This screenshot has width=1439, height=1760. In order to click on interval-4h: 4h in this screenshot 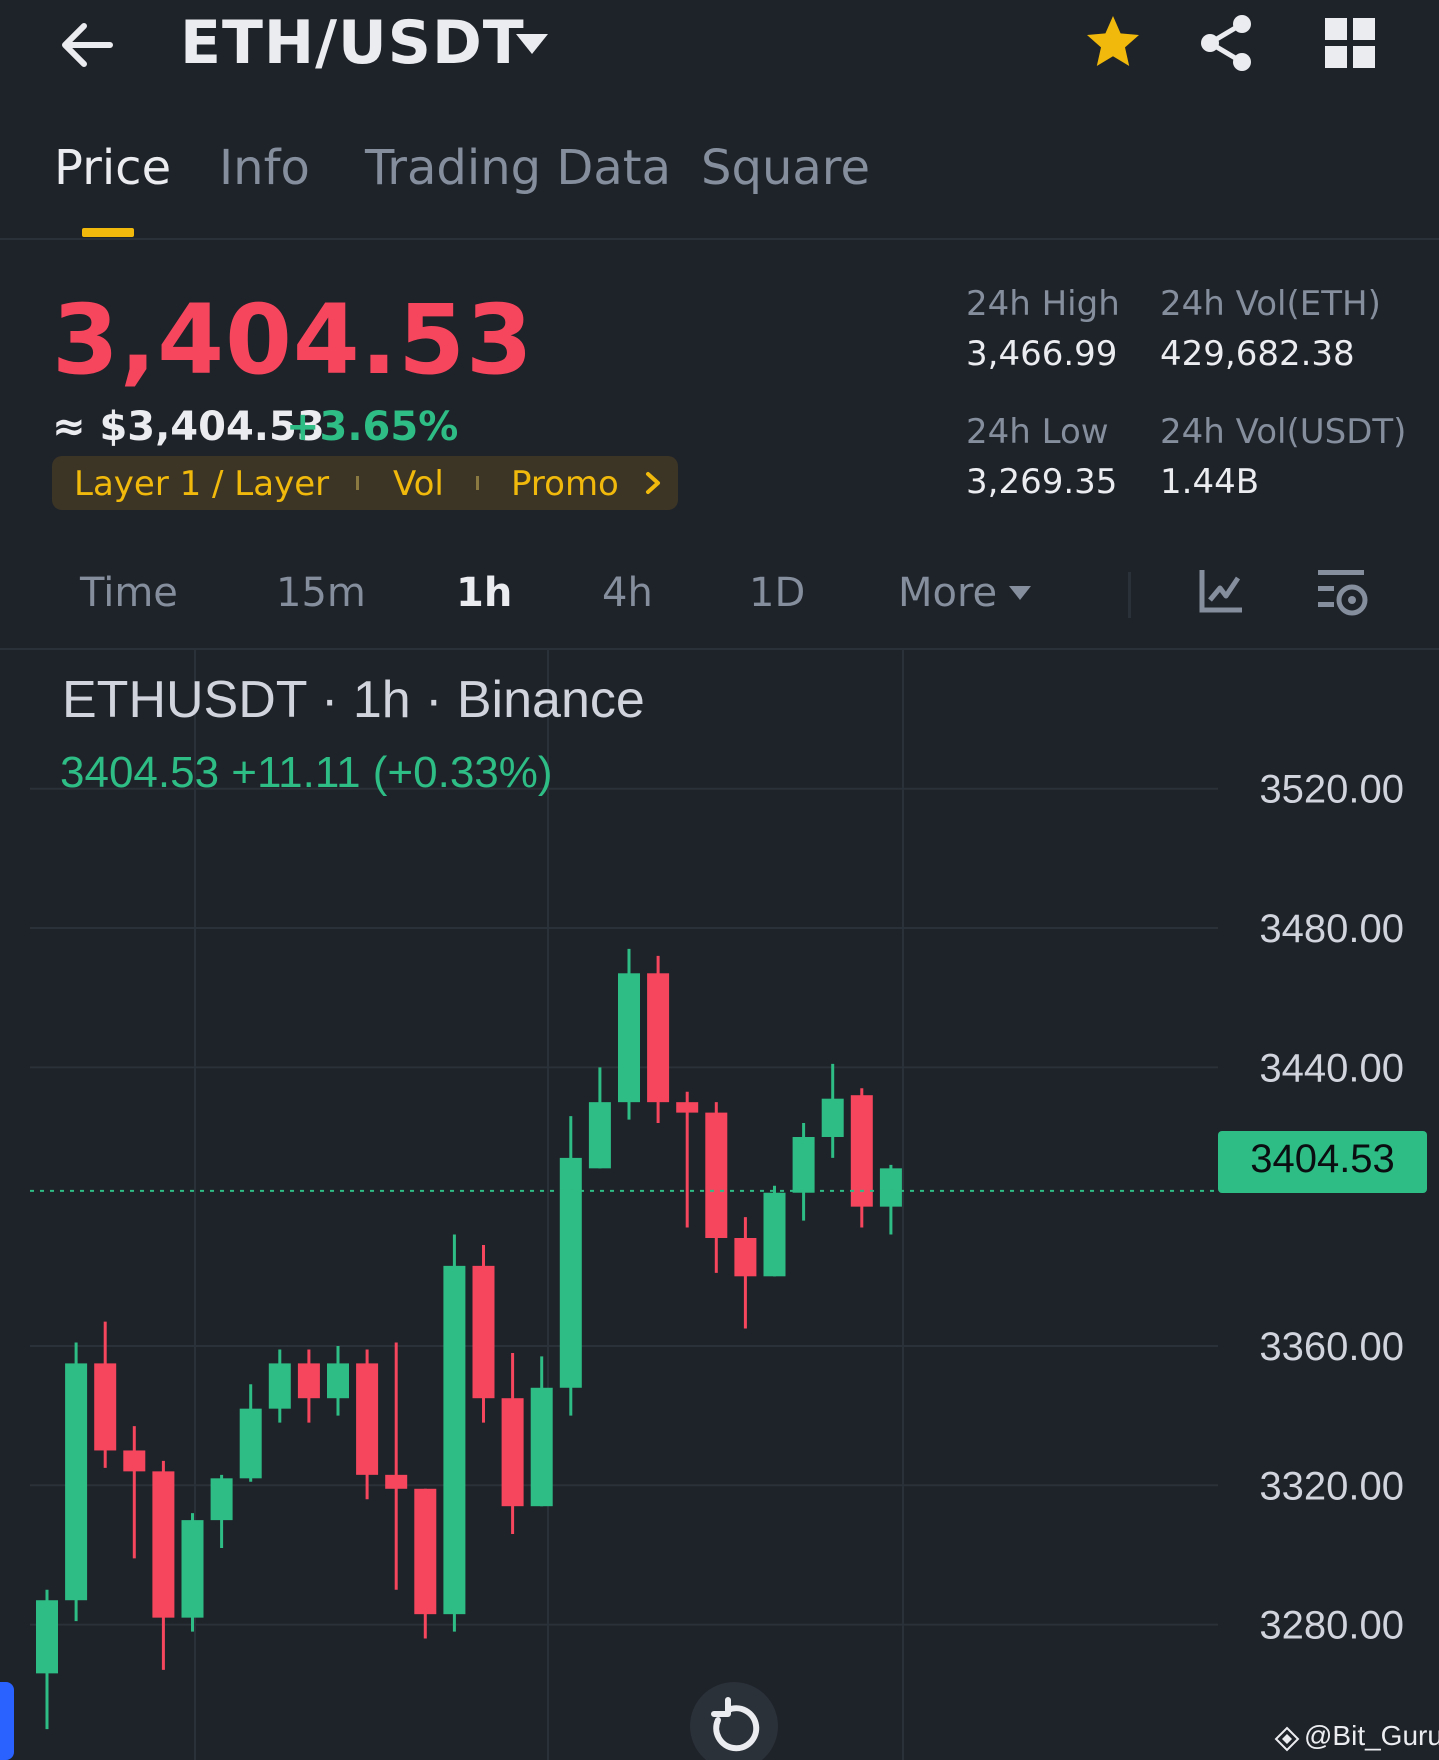, I will do `click(627, 593)`.